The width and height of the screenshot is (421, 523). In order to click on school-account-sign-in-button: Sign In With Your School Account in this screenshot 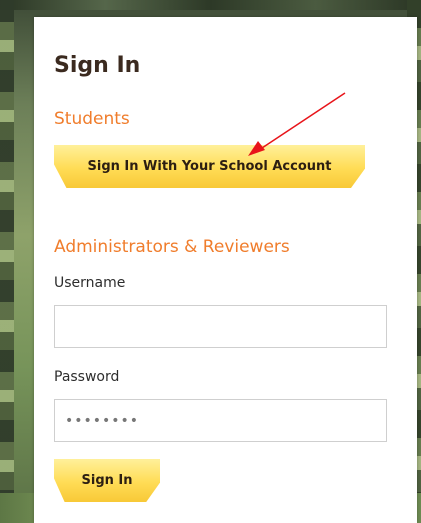, I will do `click(209, 166)`.